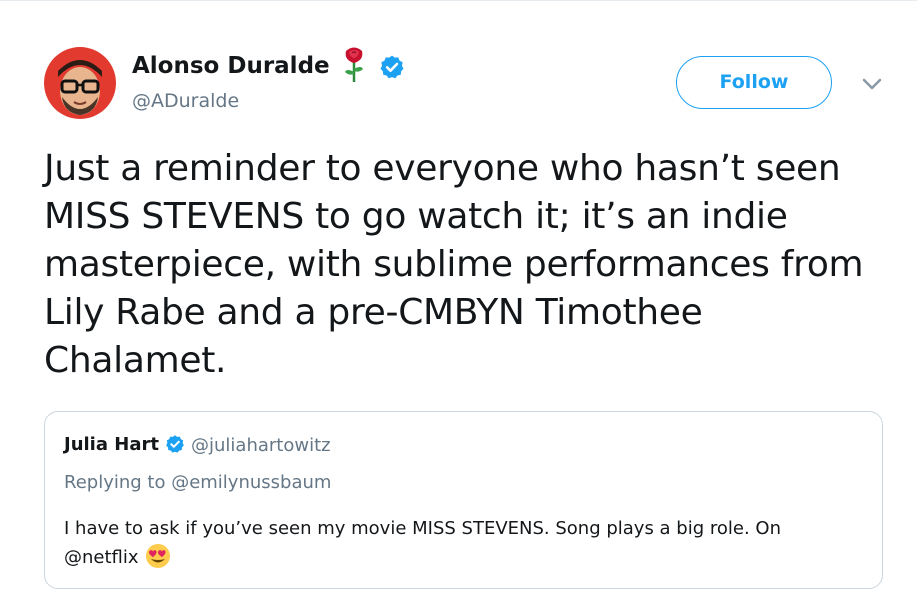 The image size is (917, 593). I want to click on tweet-text-line: Chalamet., so click(135, 360).